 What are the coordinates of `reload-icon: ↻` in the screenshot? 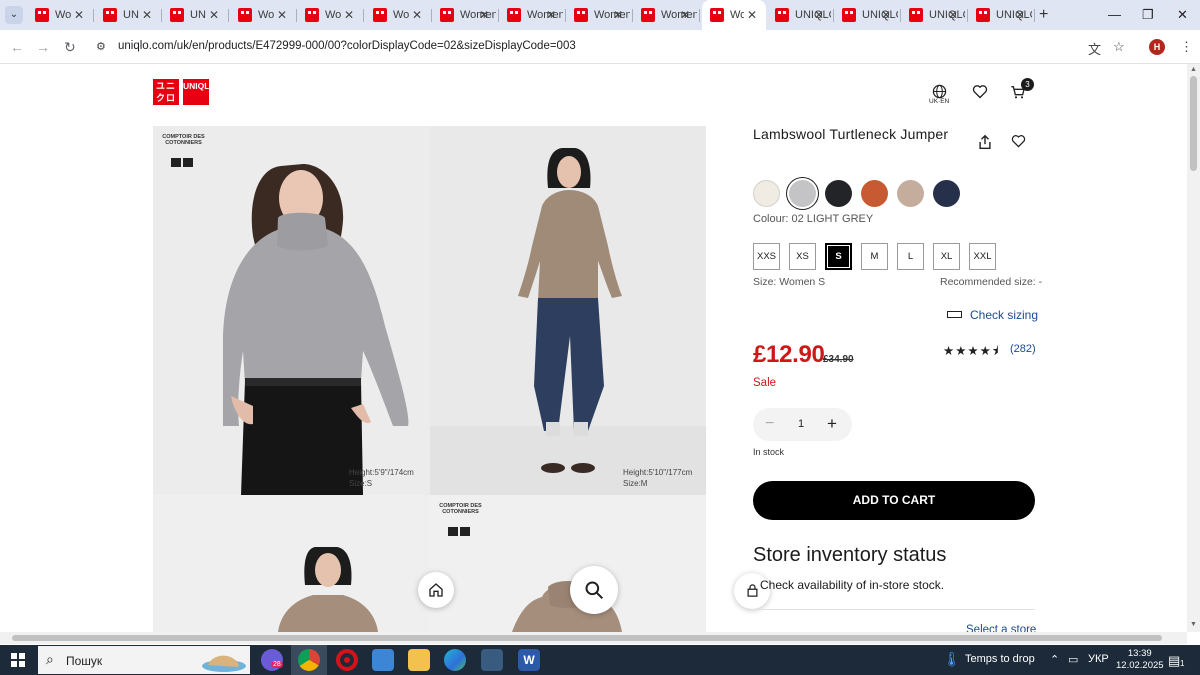 It's located at (70, 47).